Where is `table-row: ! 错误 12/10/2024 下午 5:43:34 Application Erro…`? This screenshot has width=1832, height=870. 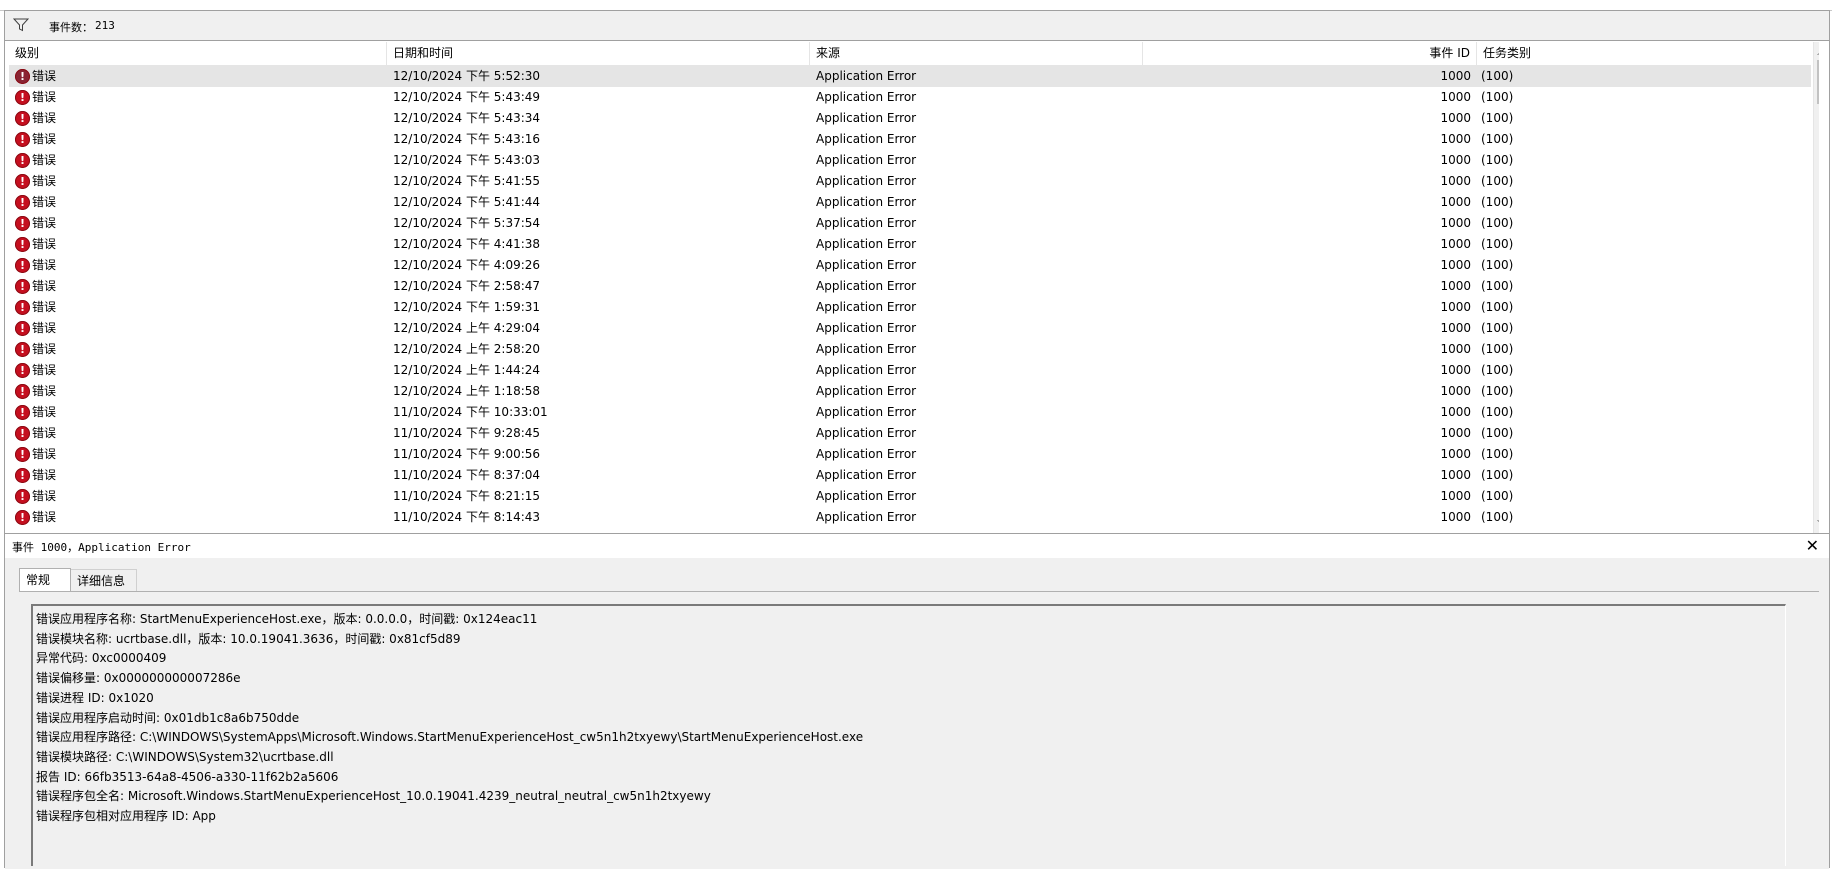 table-row: ! 错误 12/10/2024 下午 5:43:34 Application Erro… is located at coordinates (910, 118).